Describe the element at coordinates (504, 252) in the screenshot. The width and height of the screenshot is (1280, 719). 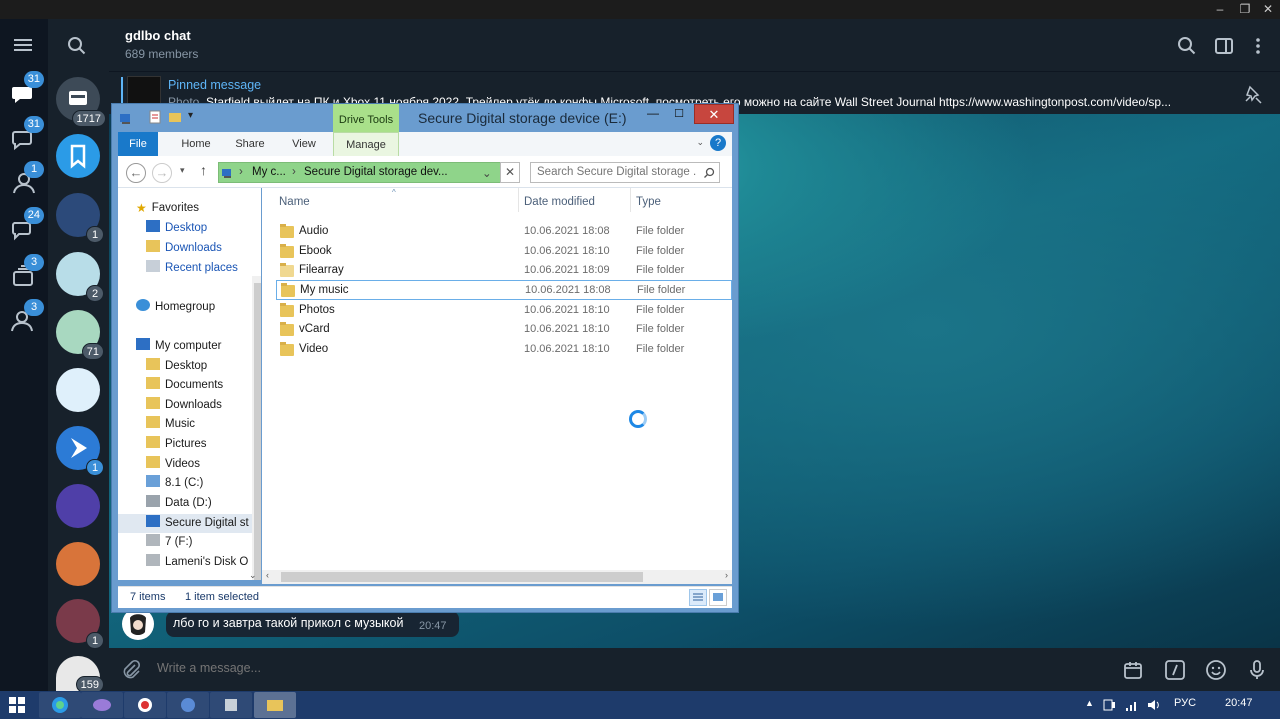
I see `file-row-ebook: Ebook 10.06.2021 18:10 File folder` at that location.